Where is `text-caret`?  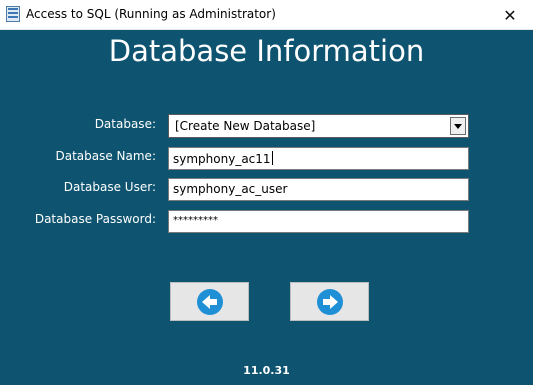
text-caret is located at coordinates (272, 158).